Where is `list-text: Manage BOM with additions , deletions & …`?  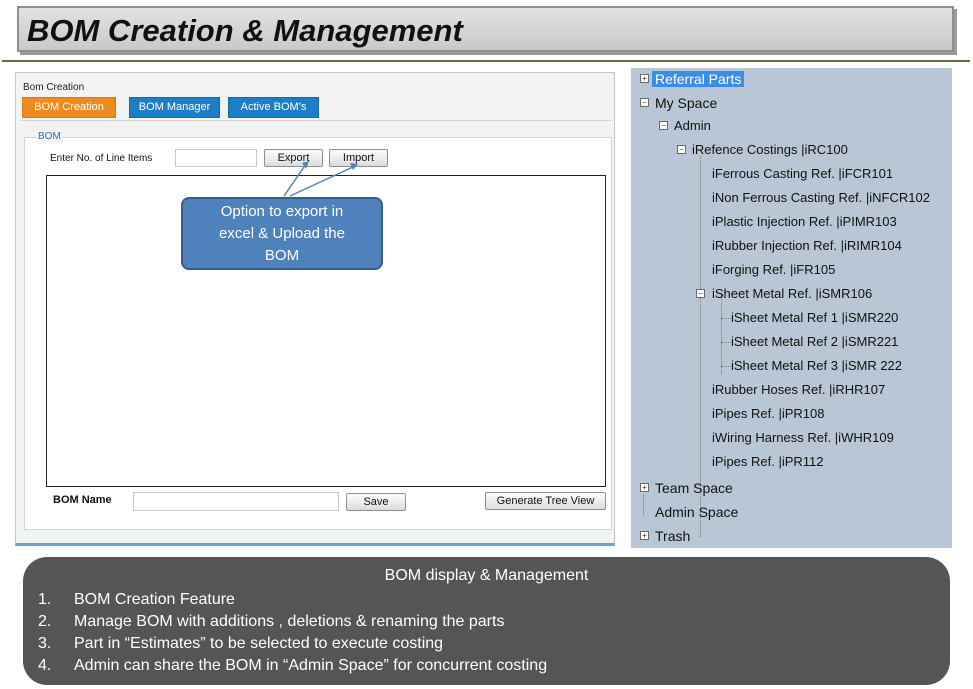
list-text: Manage BOM with additions , deletions & … is located at coordinates (289, 621).